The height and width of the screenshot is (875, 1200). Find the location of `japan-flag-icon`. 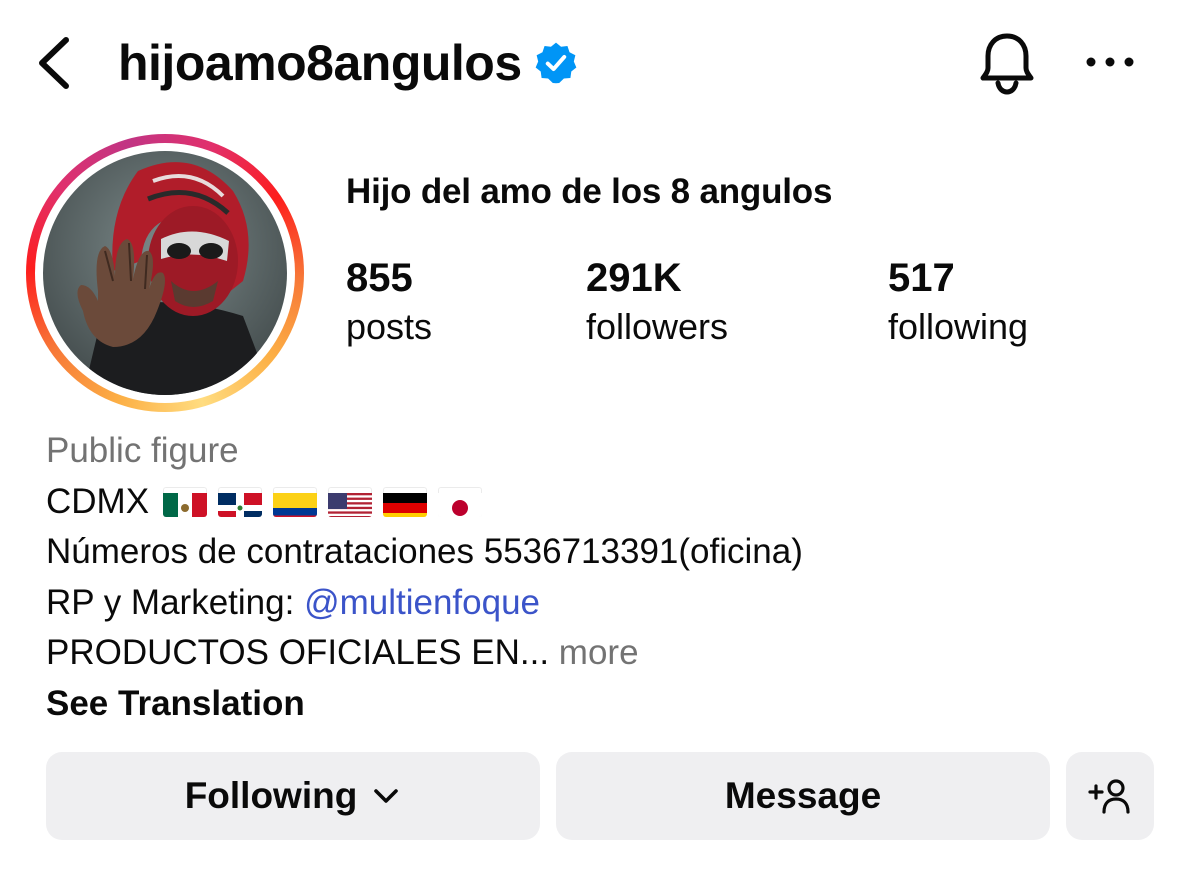

japan-flag-icon is located at coordinates (460, 502).